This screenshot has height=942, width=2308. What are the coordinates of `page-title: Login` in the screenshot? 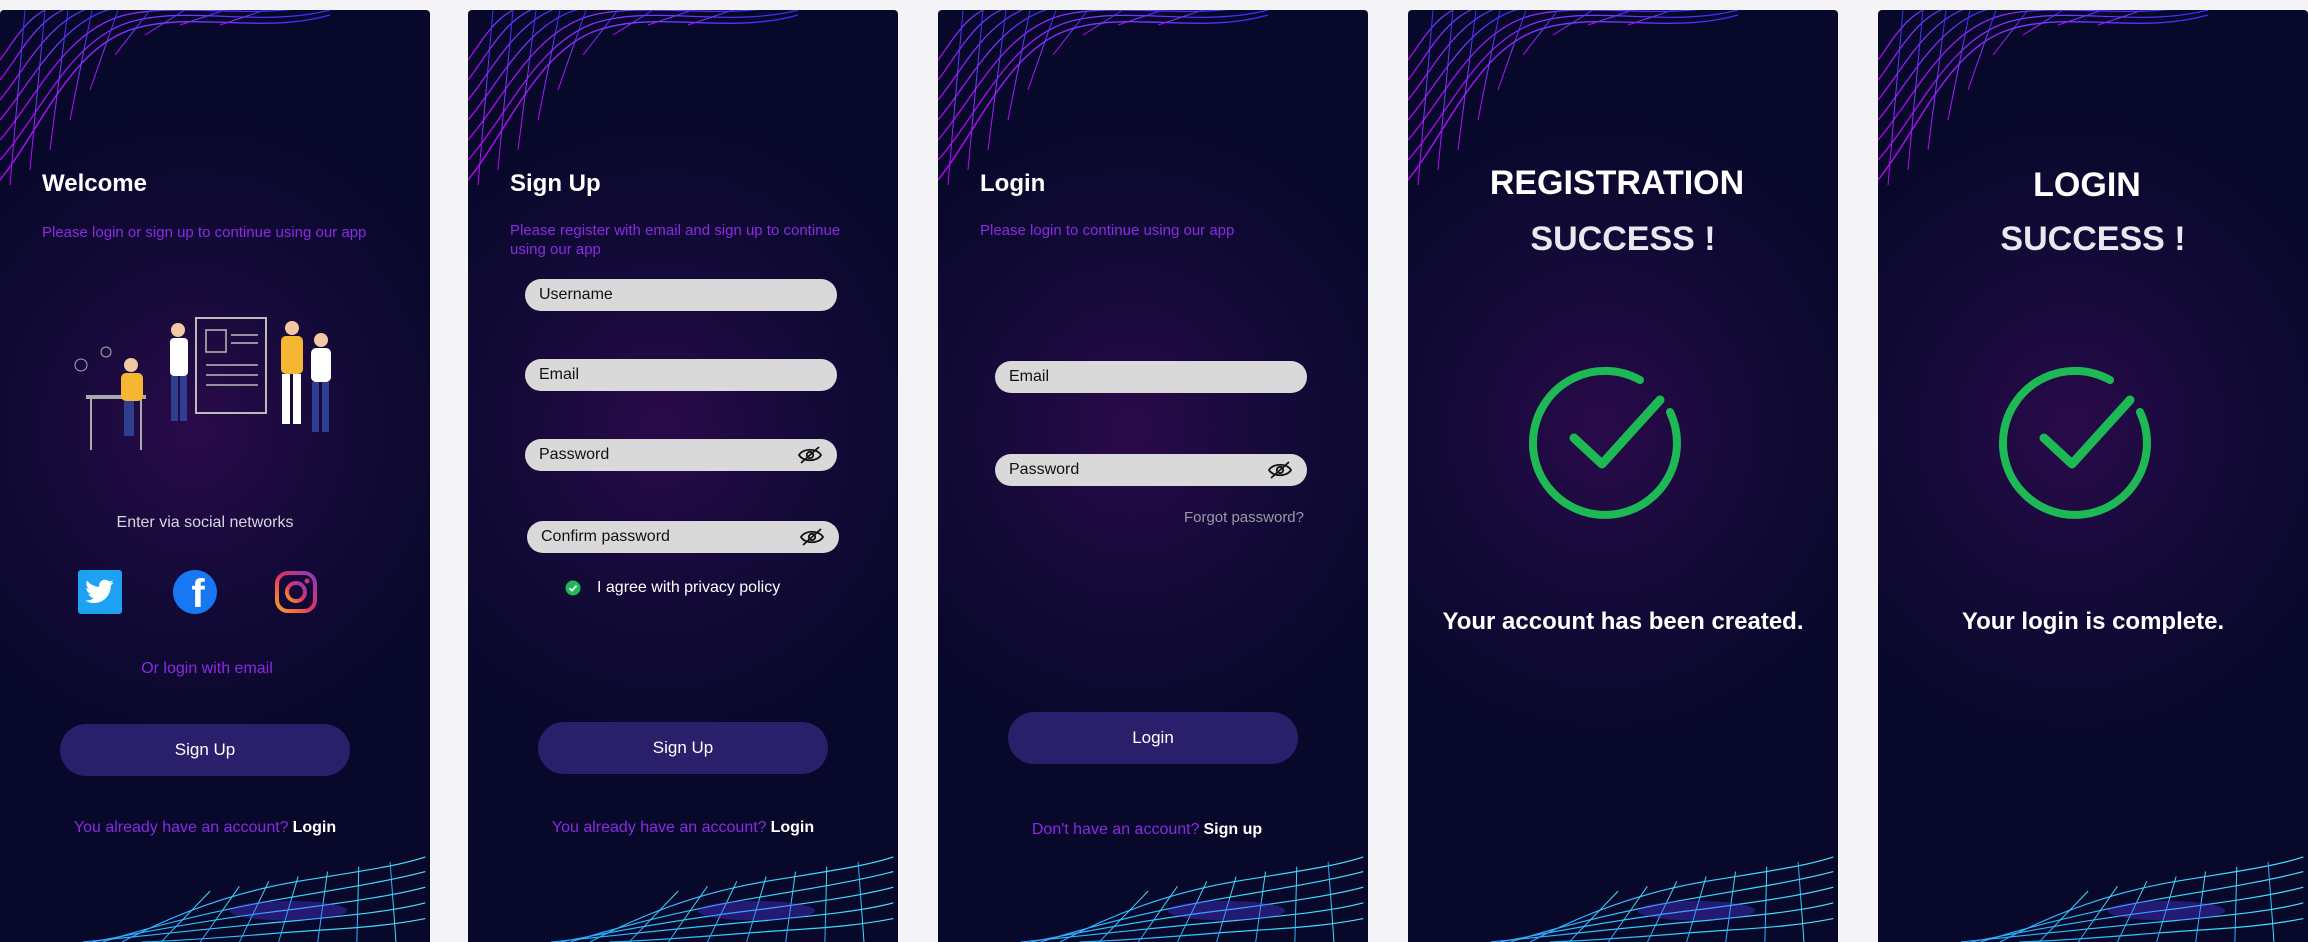 It's located at (1013, 183).